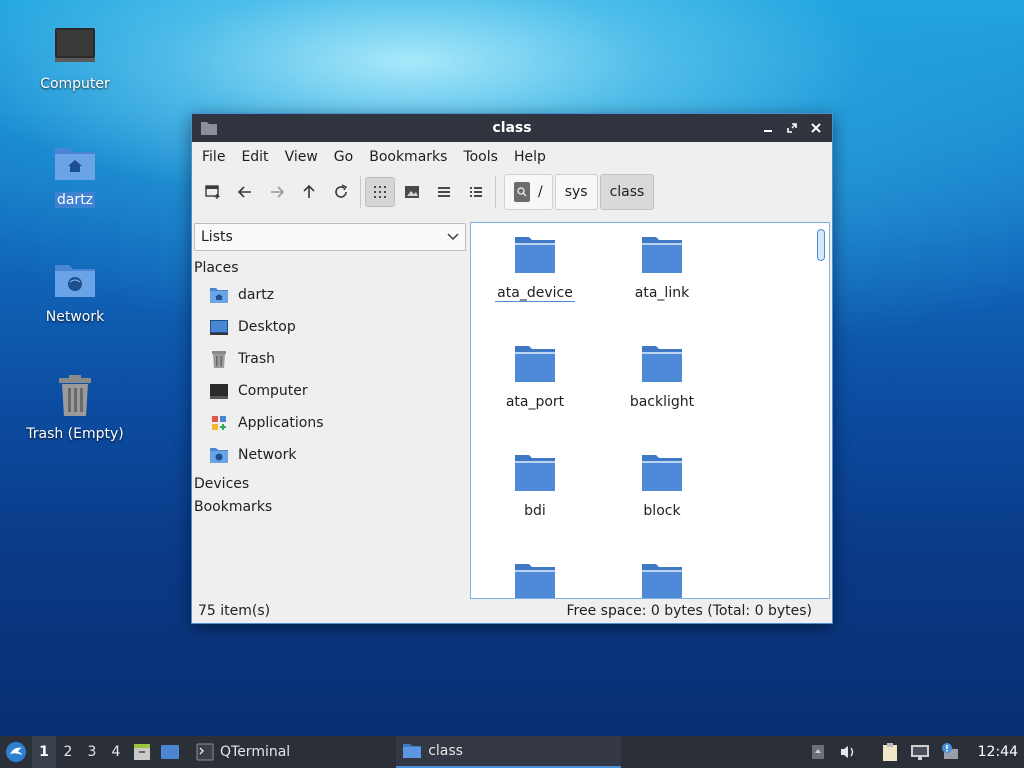 The image size is (1024, 768). Describe the element at coordinates (75, 317) in the screenshot. I see `desktop-icon-label: Network` at that location.